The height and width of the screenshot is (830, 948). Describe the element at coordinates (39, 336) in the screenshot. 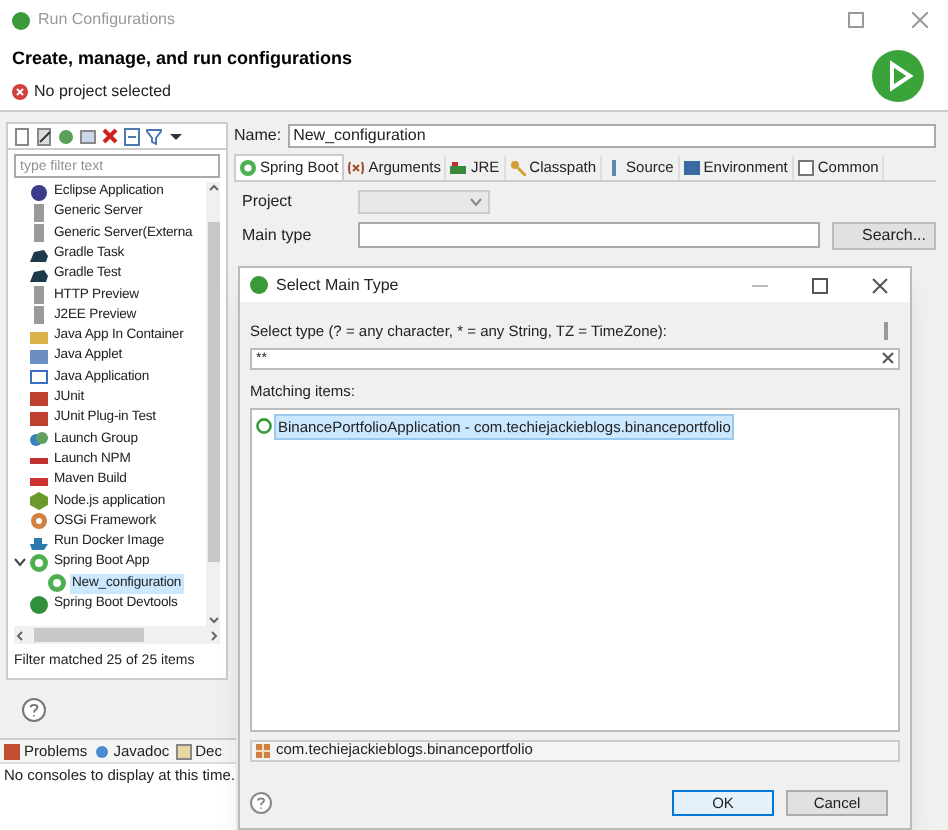

I see `folder-icon` at that location.